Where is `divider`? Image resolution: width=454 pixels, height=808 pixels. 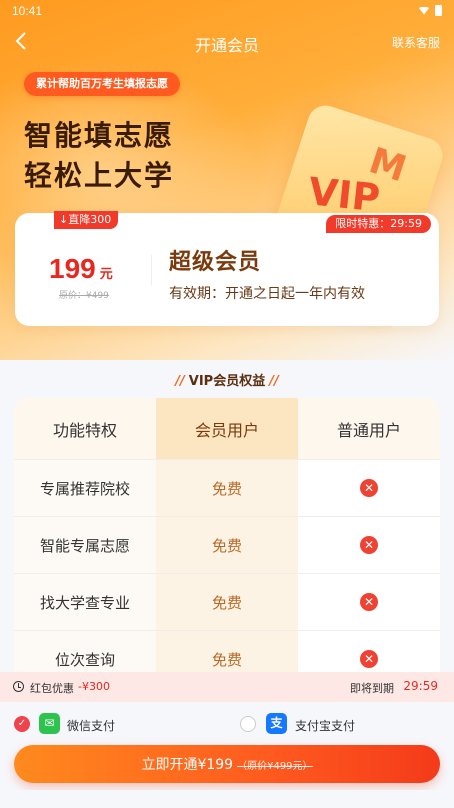 divider is located at coordinates (151, 270).